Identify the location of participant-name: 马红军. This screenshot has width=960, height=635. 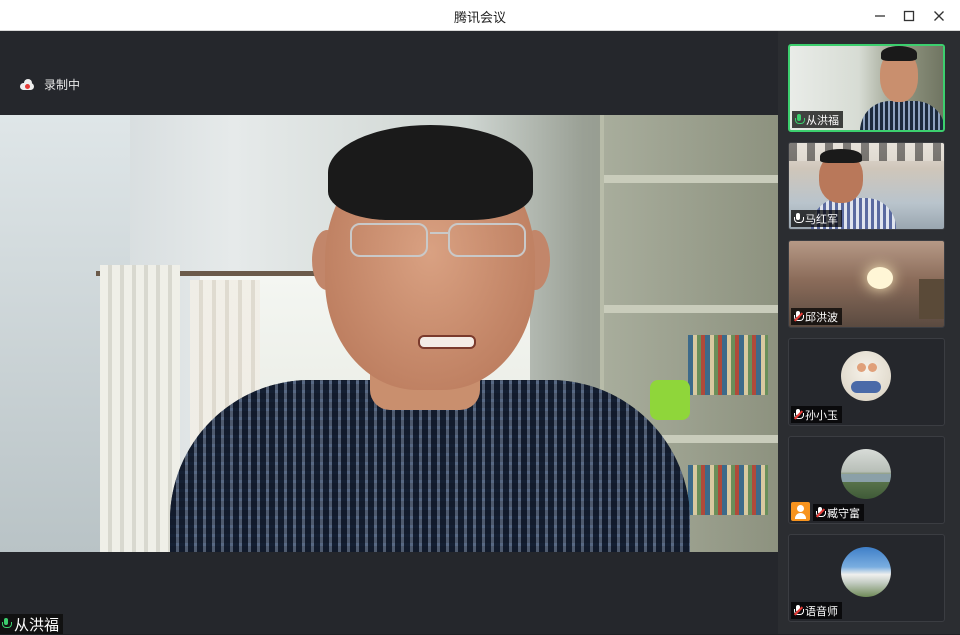
(821, 219).